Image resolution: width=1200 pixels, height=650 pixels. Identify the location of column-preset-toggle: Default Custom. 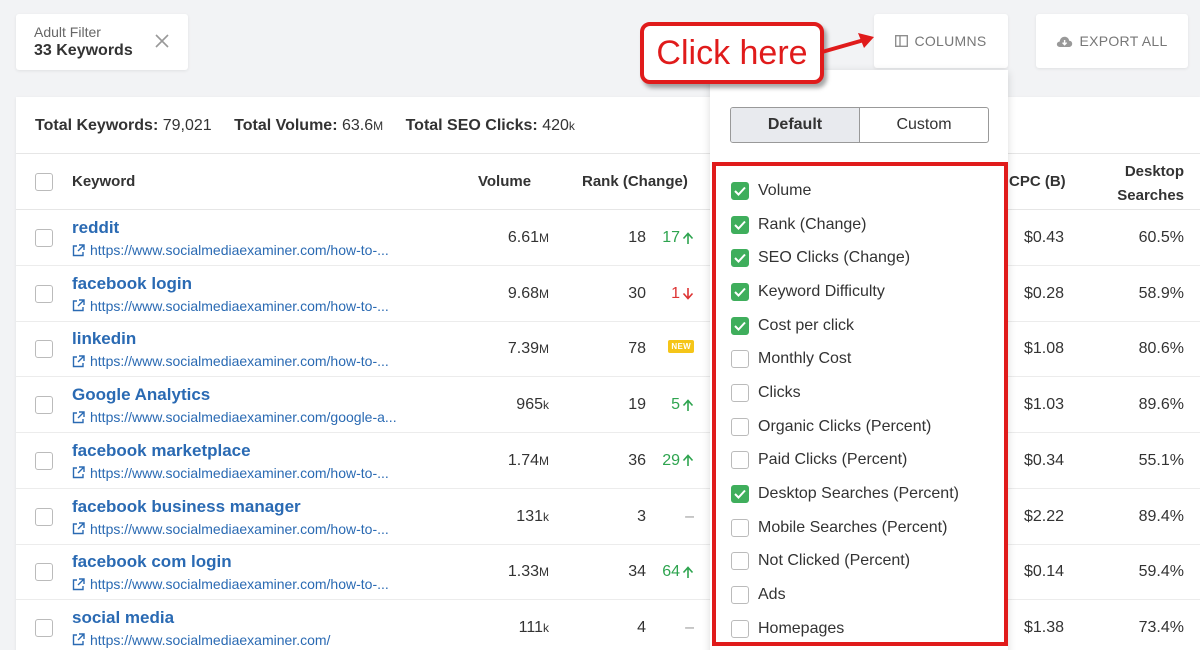
(859, 125).